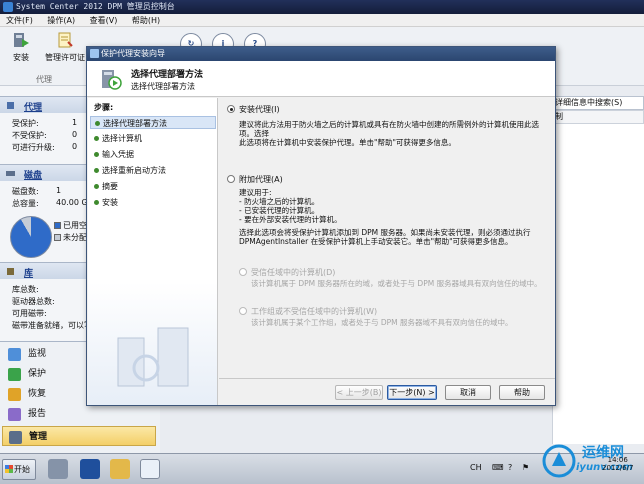 This screenshot has width=644, height=484. What do you see at coordinates (95, 6) in the screenshot?
I see `window-title: System Center 2012 DPM 管理员控制台` at bounding box center [95, 6].